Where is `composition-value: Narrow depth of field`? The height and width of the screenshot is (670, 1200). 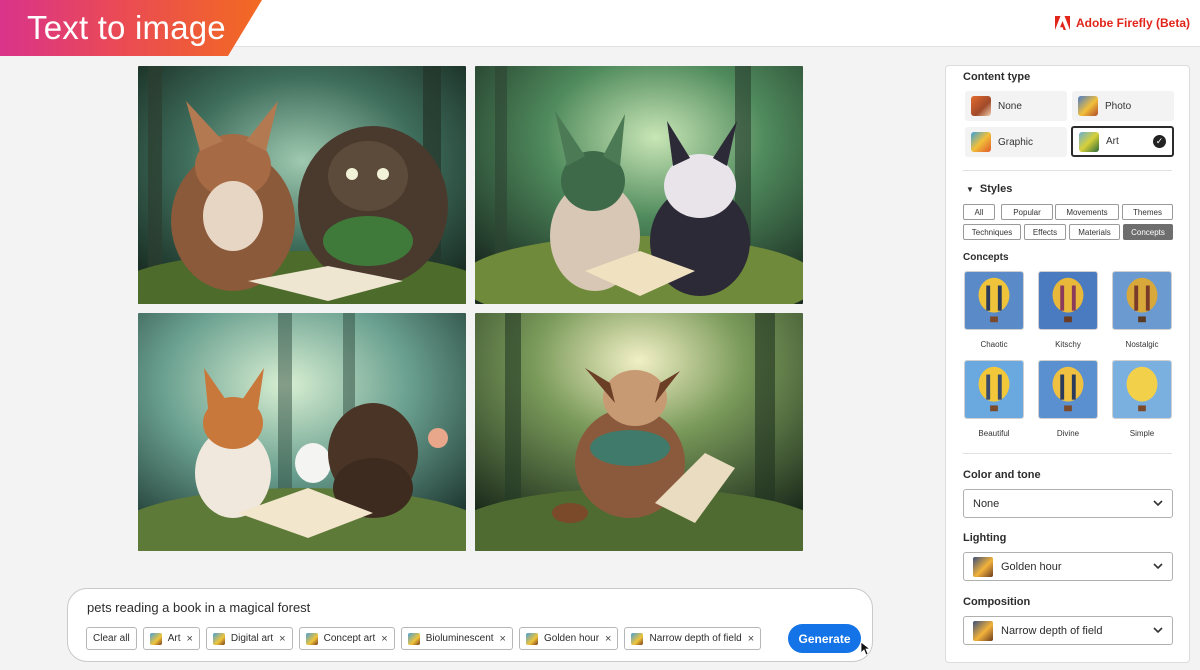
composition-value: Narrow depth of field is located at coordinates (1052, 630).